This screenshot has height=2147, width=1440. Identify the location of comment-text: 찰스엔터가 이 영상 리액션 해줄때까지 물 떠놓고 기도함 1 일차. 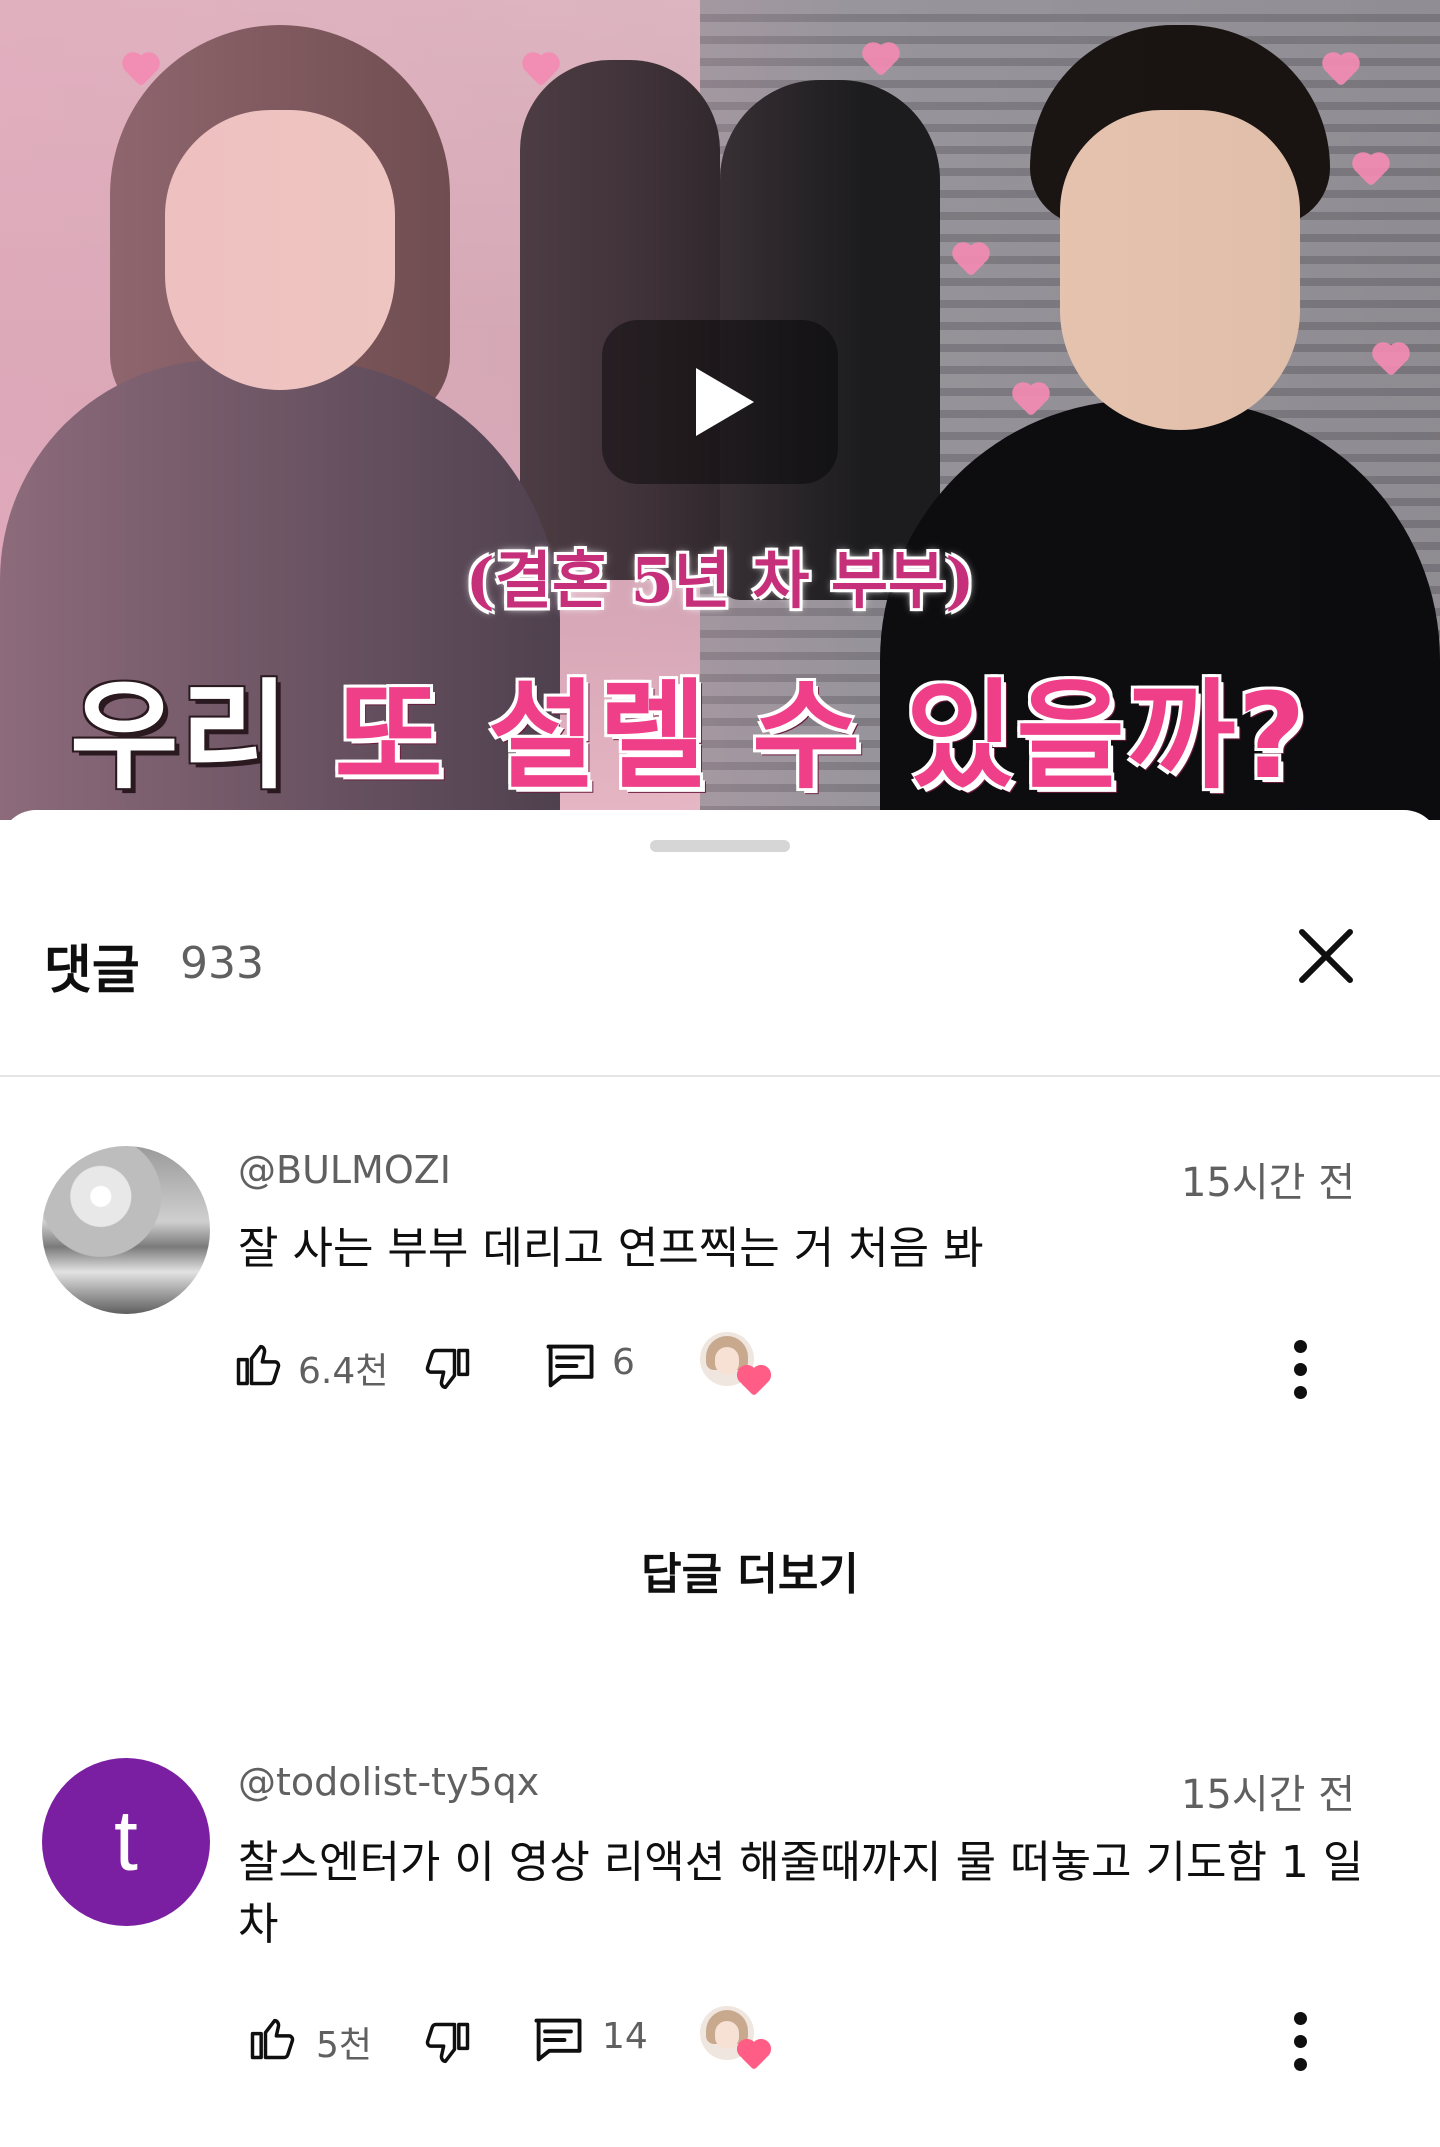
(801, 1893).